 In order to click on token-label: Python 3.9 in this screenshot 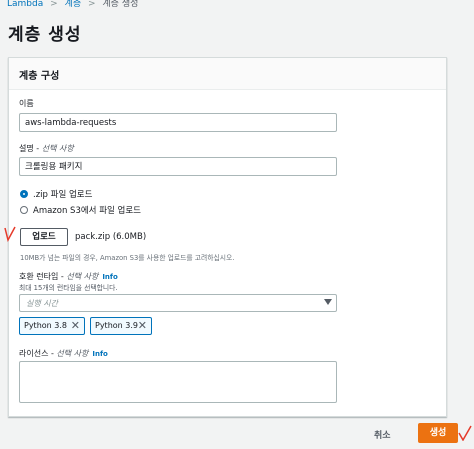, I will do `click(116, 325)`.